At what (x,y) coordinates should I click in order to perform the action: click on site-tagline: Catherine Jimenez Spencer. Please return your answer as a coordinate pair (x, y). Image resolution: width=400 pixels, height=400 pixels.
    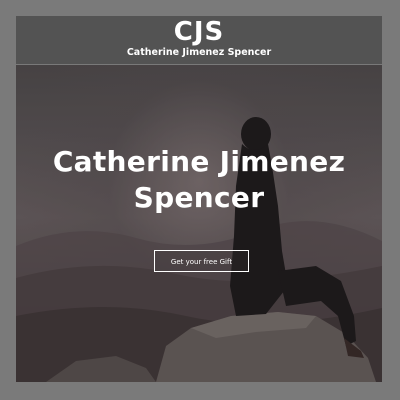
    Looking at the image, I should click on (199, 52).